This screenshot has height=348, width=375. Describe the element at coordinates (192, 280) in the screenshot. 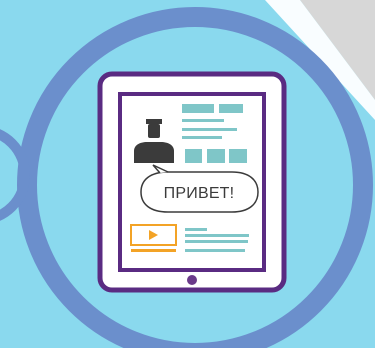

I see `tablet-home-button-icon` at that location.